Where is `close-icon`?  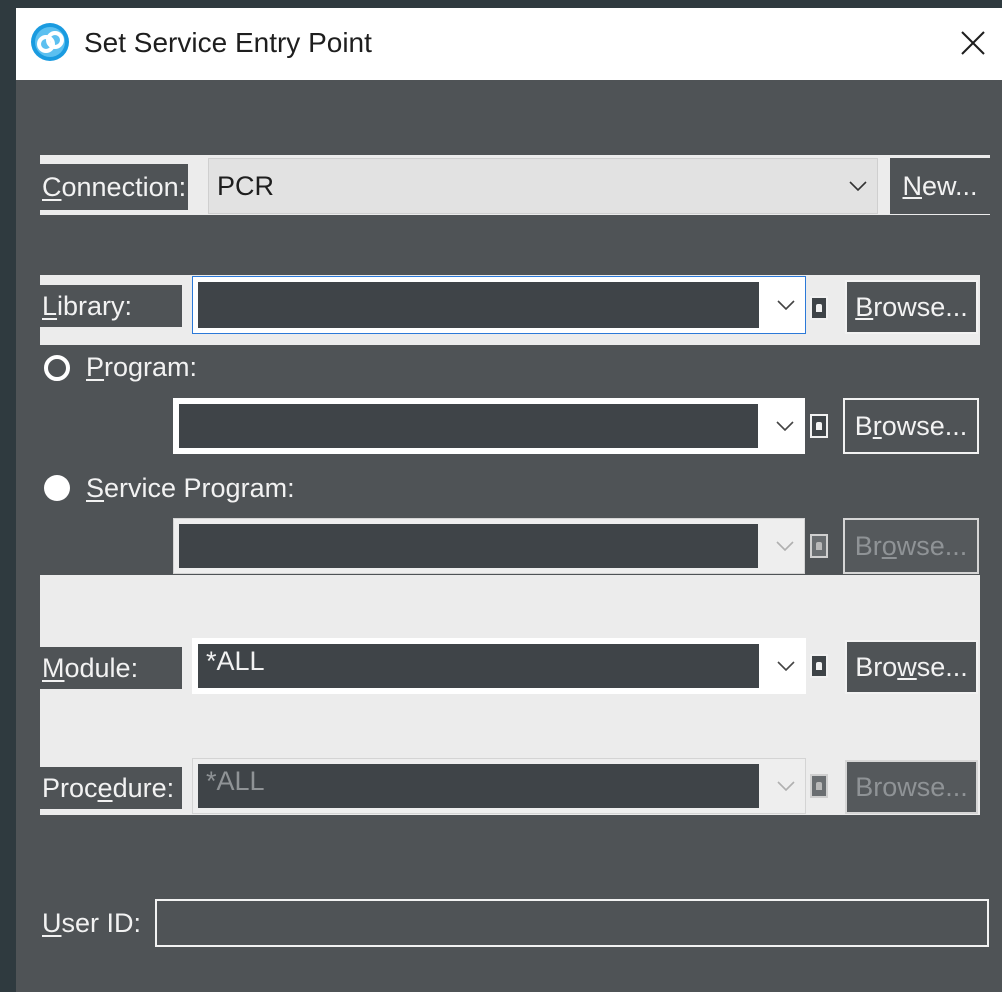 close-icon is located at coordinates (973, 43).